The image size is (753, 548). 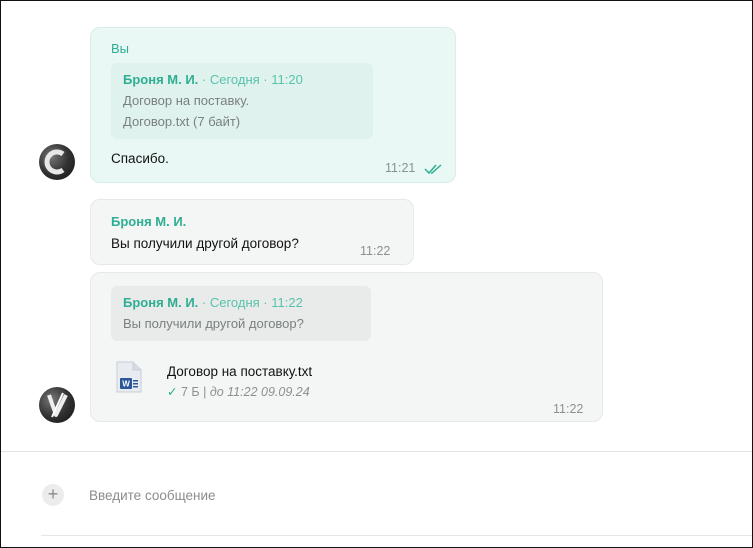 What do you see at coordinates (396, 535) in the screenshot?
I see `composer-underline` at bounding box center [396, 535].